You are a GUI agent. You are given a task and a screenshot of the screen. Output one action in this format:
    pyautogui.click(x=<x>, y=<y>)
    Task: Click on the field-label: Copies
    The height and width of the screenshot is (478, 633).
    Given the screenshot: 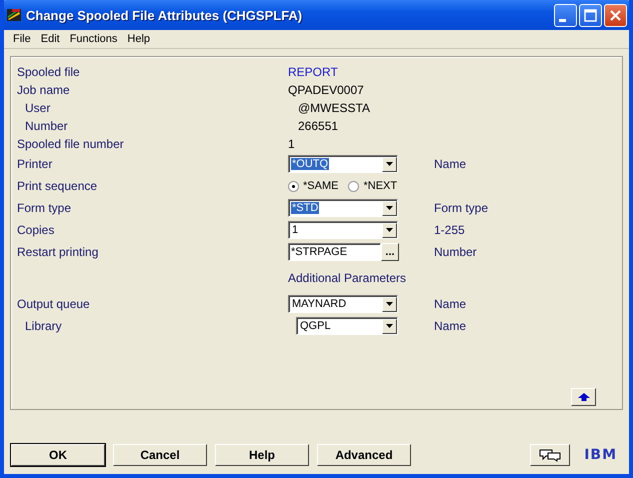 What is the action you would take?
    pyautogui.click(x=36, y=230)
    